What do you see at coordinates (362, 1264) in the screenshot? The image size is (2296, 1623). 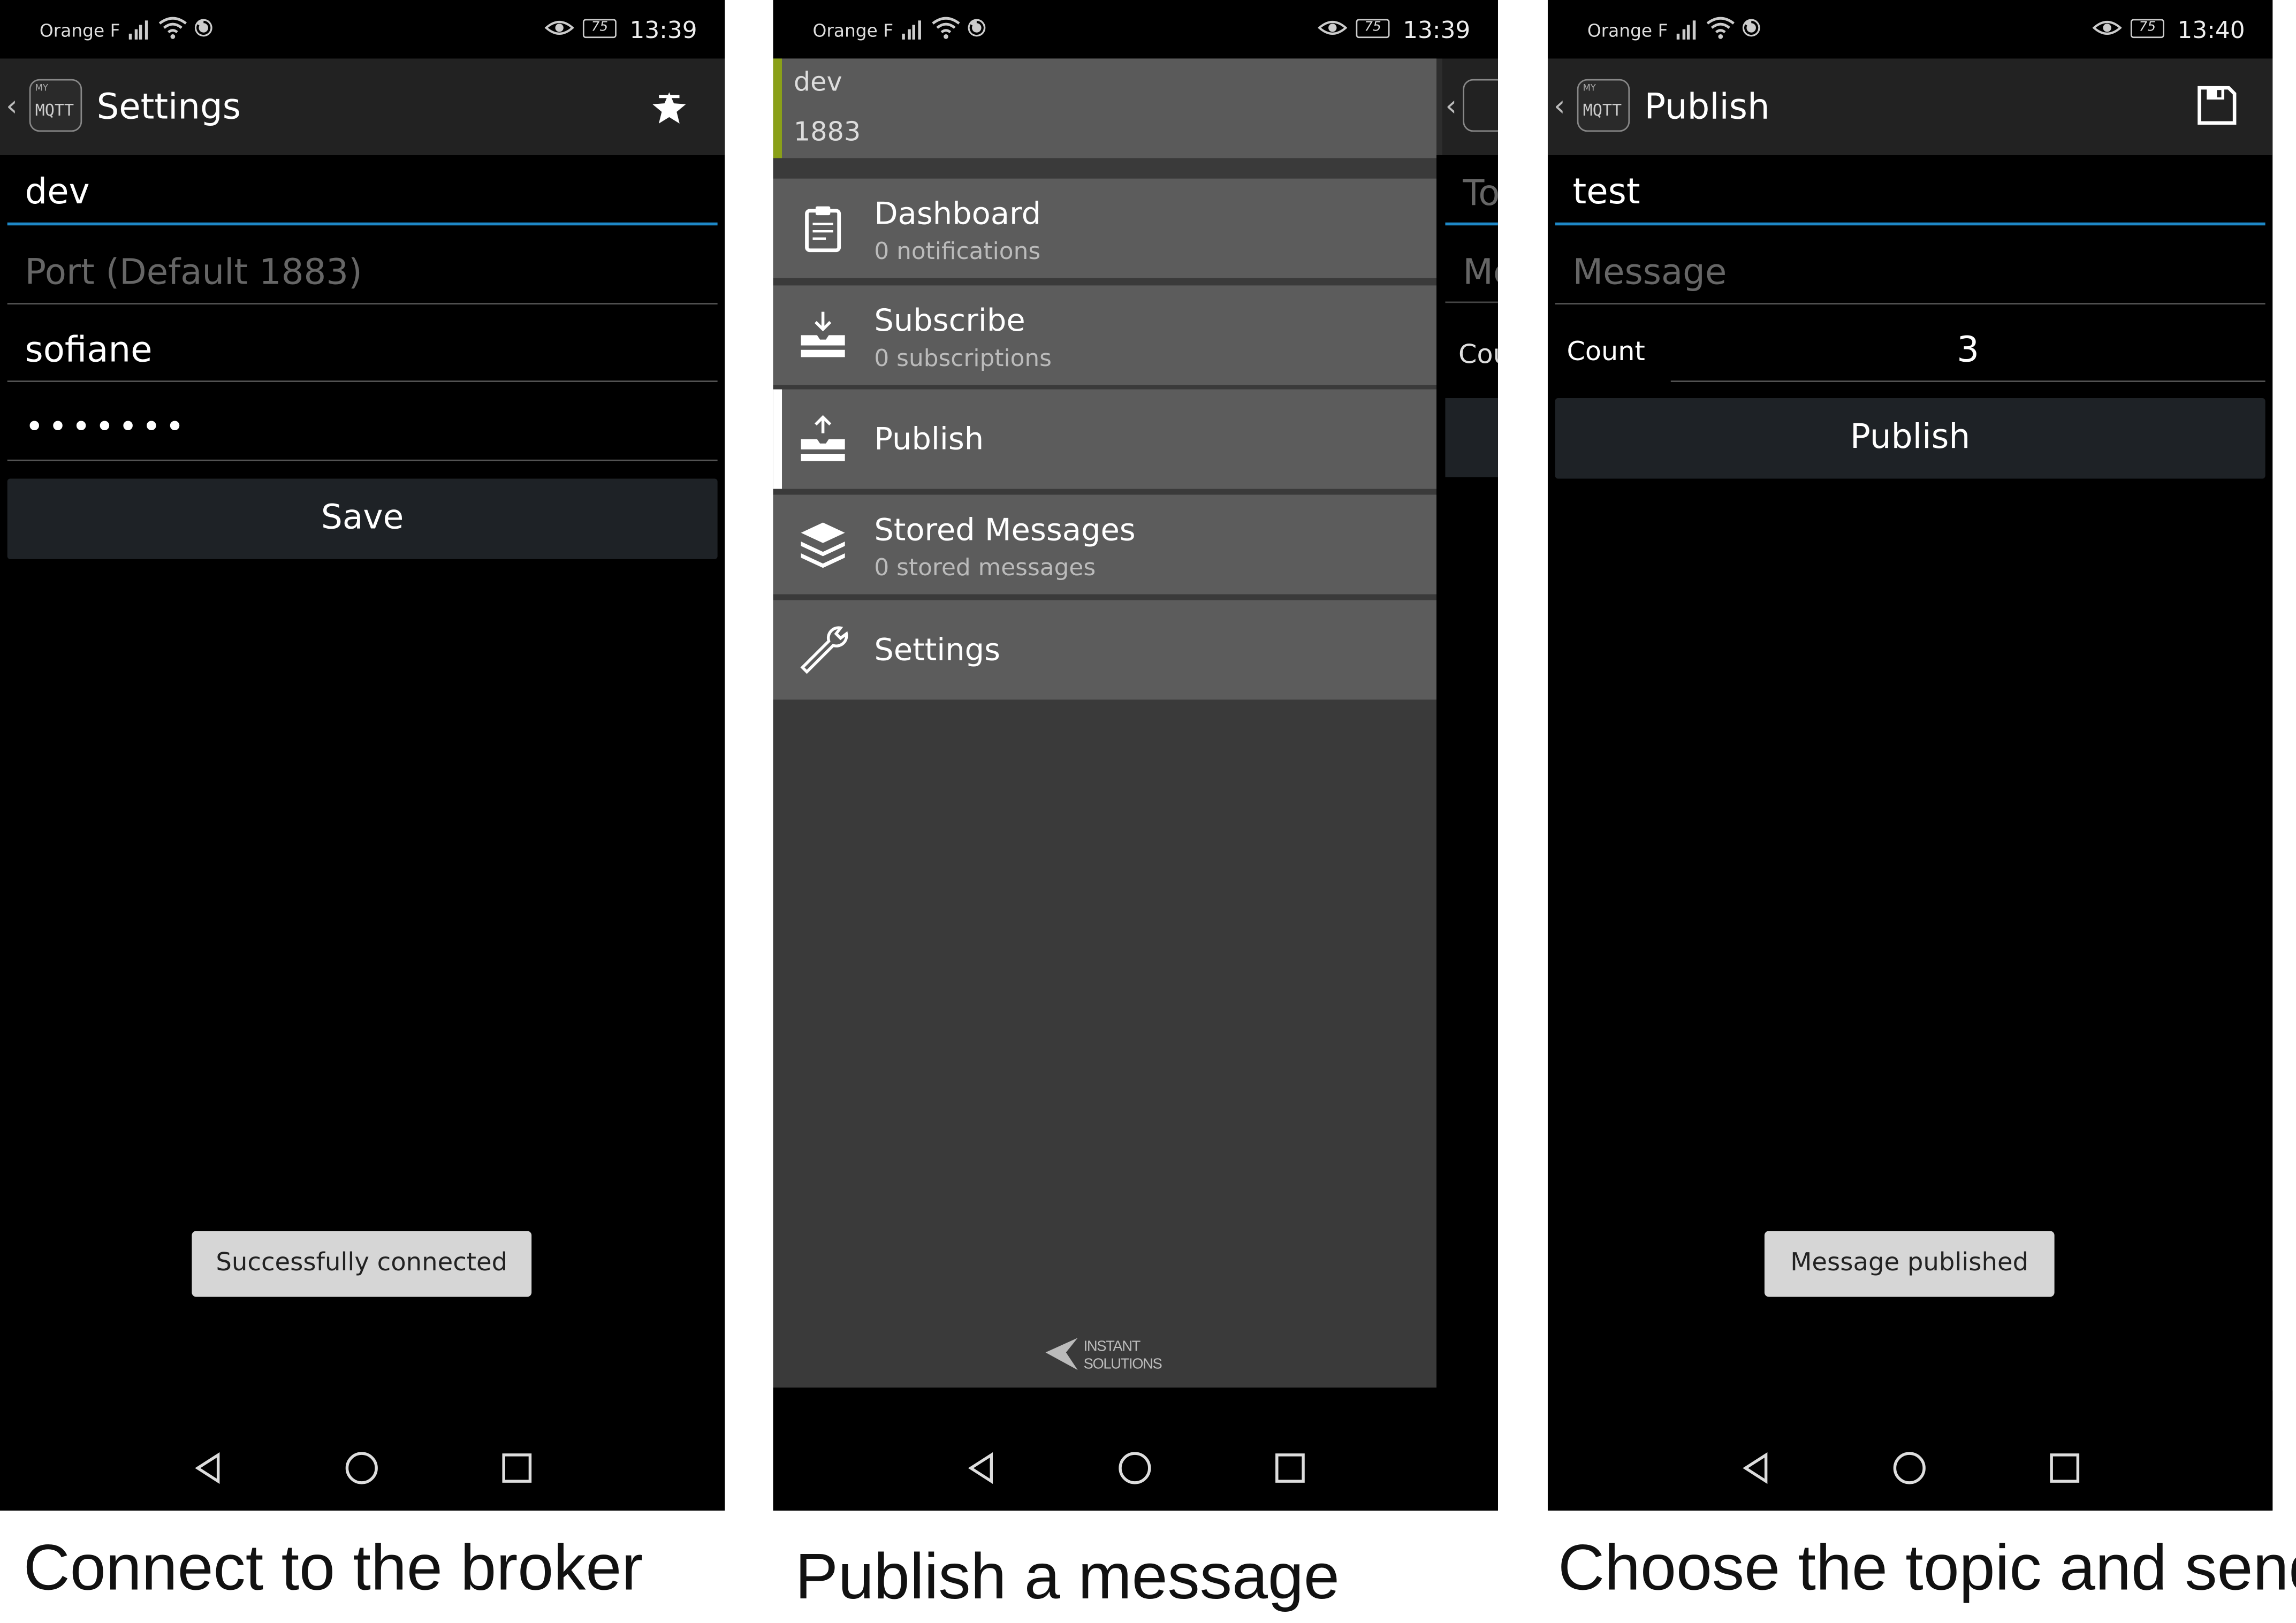 I see `toast-message: Successfully connected` at bounding box center [362, 1264].